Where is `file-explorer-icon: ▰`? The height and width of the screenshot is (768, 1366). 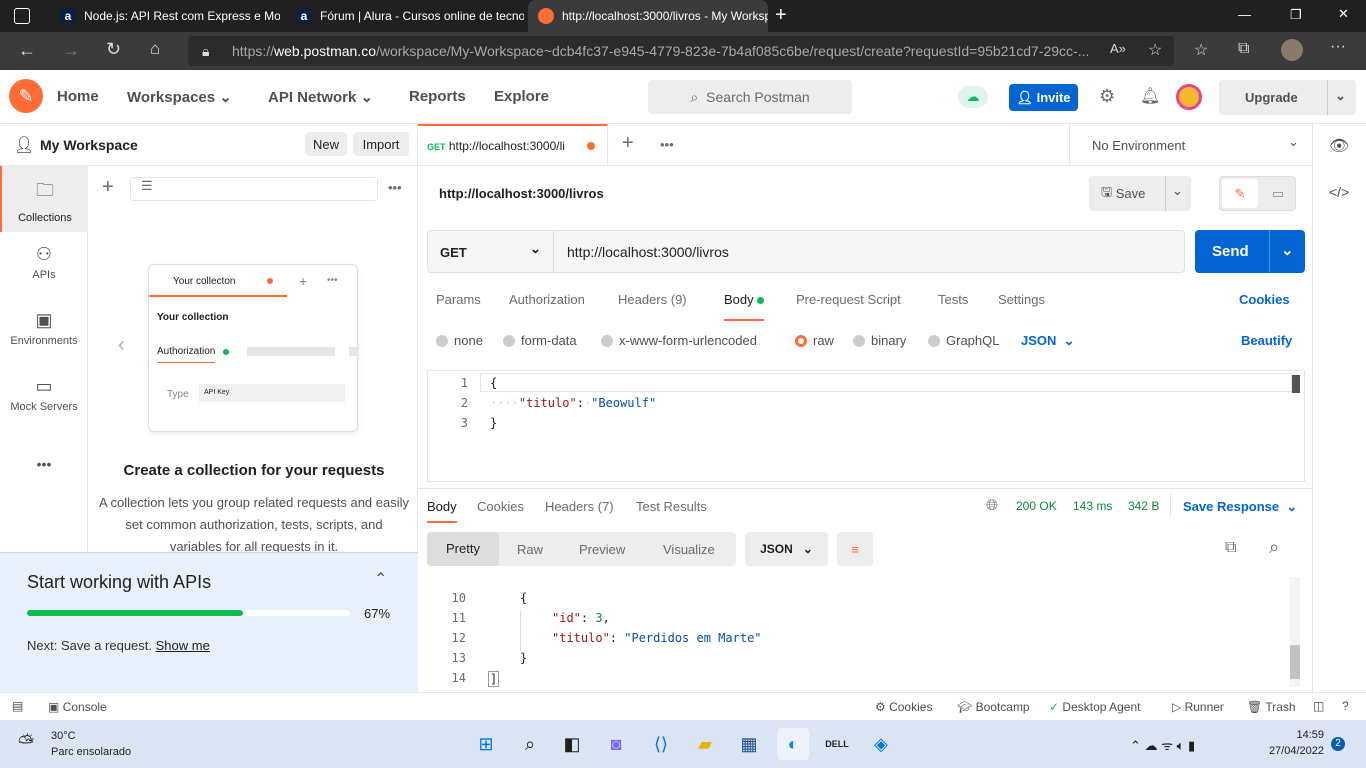 file-explorer-icon: ▰ is located at coordinates (705, 744).